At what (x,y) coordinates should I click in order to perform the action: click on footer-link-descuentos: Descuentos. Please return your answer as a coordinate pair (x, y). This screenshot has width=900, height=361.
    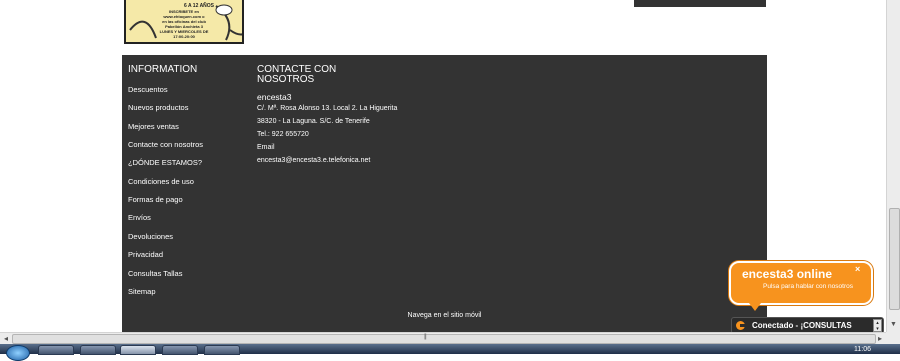
    Looking at the image, I should click on (148, 89).